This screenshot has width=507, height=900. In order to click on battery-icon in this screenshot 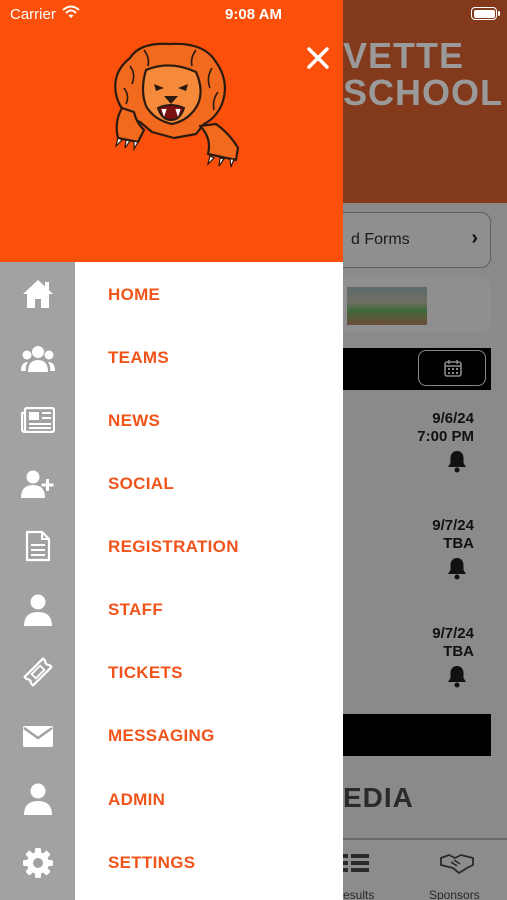, I will do `click(485, 13)`.